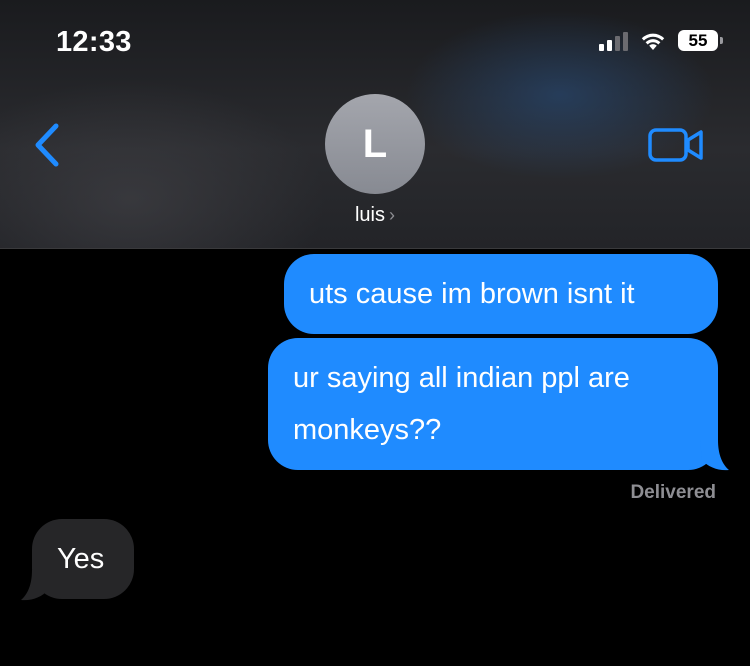 The image size is (750, 666). Describe the element at coordinates (714, 455) in the screenshot. I see `outgoing-bubble-tail` at that location.